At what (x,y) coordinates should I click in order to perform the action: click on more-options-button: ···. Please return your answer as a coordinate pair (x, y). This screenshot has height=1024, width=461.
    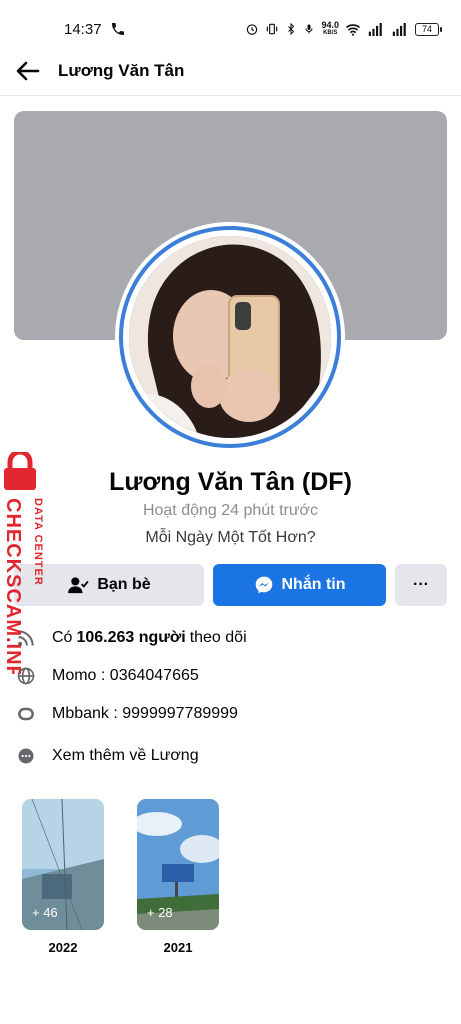
    Looking at the image, I should click on (421, 585).